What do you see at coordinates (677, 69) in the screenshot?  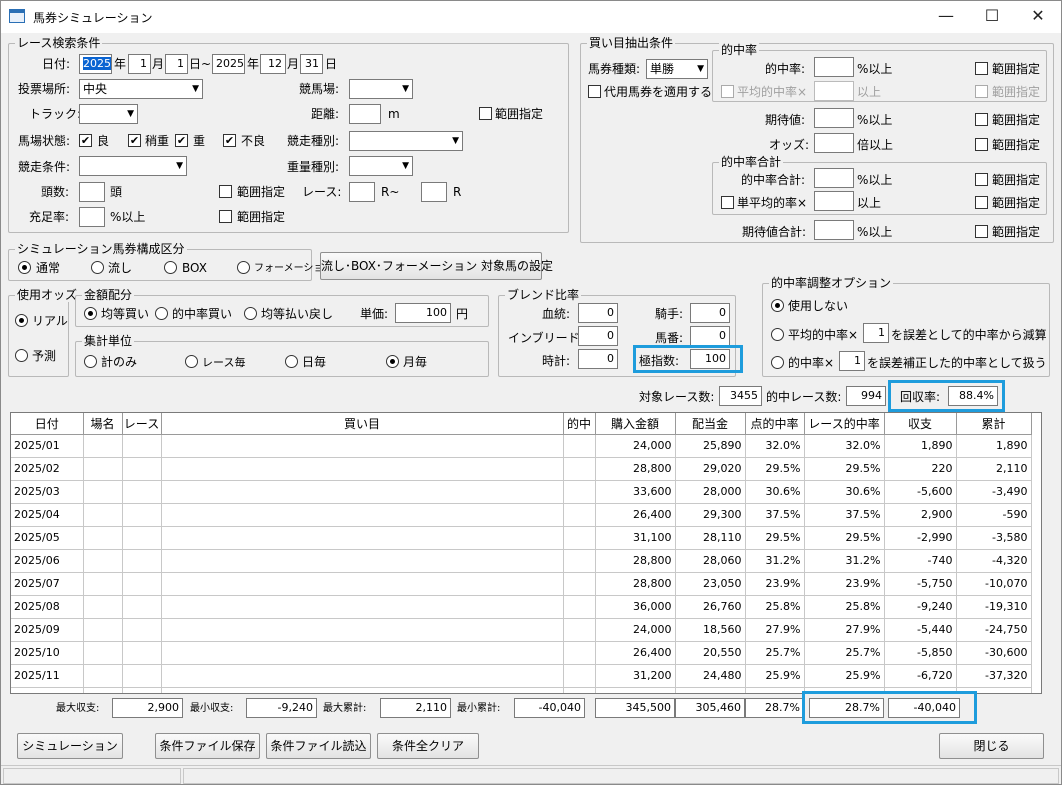 I see `bet-type-select: 単勝 ▼` at bounding box center [677, 69].